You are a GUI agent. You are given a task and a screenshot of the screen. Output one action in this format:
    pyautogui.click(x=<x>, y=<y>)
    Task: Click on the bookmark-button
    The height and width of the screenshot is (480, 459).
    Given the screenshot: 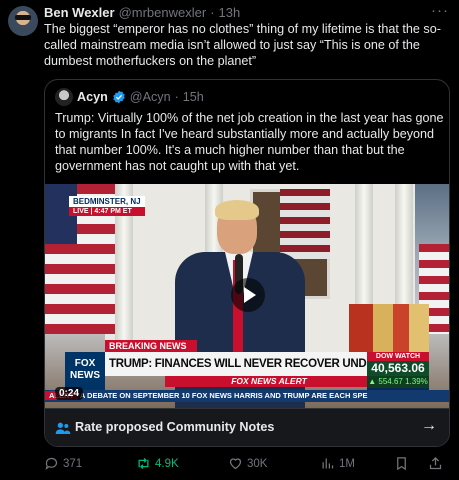 What is the action you would take?
    pyautogui.click(x=401, y=463)
    